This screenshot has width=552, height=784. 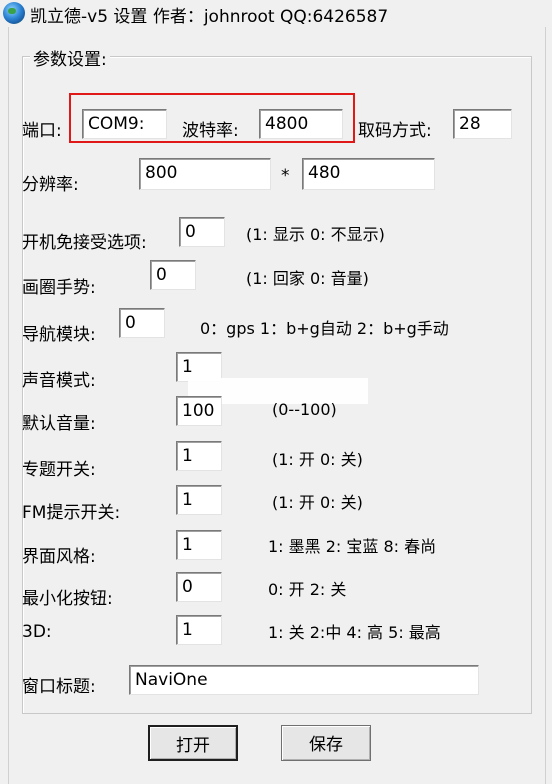 What do you see at coordinates (199, 630) in the screenshot?
I see `3d-input: 1` at bounding box center [199, 630].